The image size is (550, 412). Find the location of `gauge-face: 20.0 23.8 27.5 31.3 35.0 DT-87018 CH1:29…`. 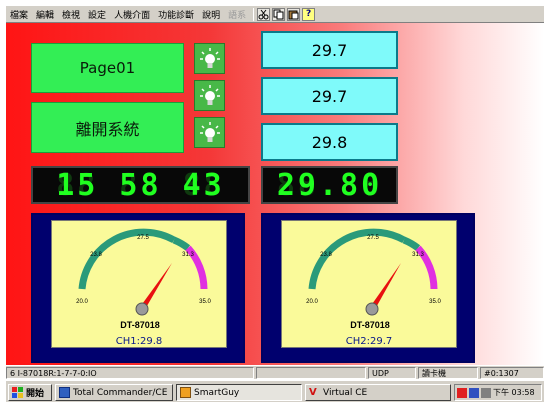

gauge-face: 20.0 23.8 27.5 31.3 35.0 DT-87018 CH1:29… is located at coordinates (139, 284).